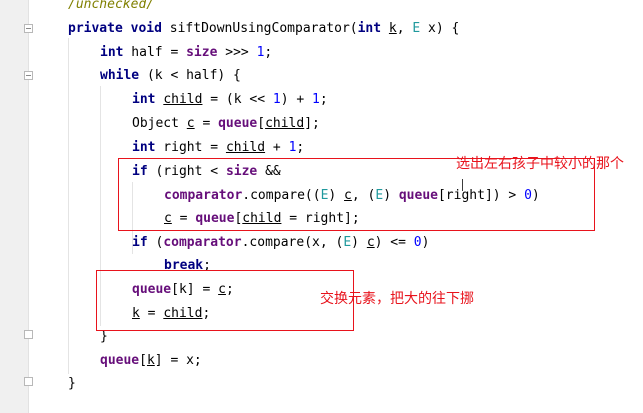 The width and height of the screenshot is (643, 413). I want to click on code-line-if-compare: if (comparator.compare(x, (E) c) <= 0), so click(281, 242).